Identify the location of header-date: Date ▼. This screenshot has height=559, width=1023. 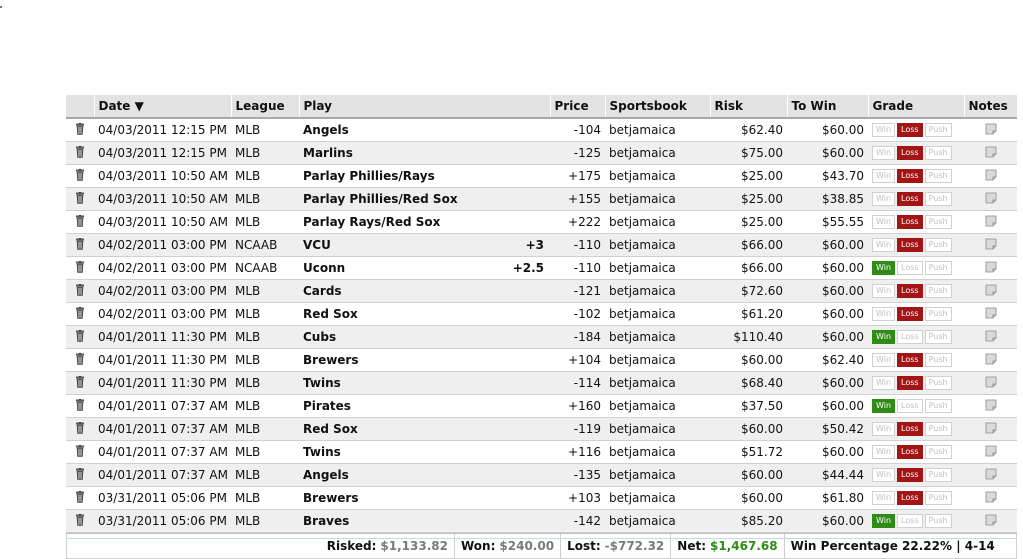
(162, 107).